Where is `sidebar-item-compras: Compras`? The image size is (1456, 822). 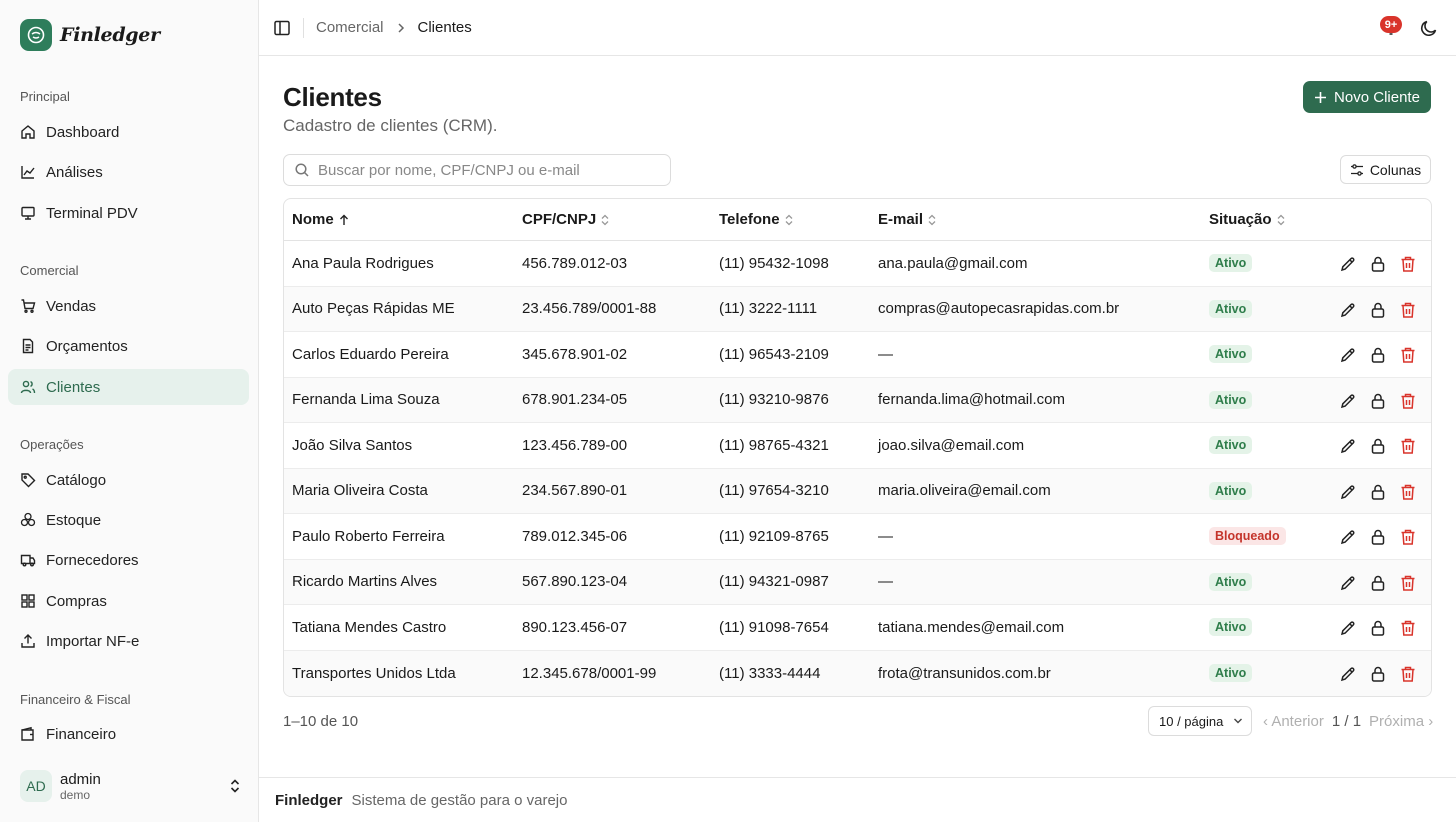 sidebar-item-compras: Compras is located at coordinates (128, 601).